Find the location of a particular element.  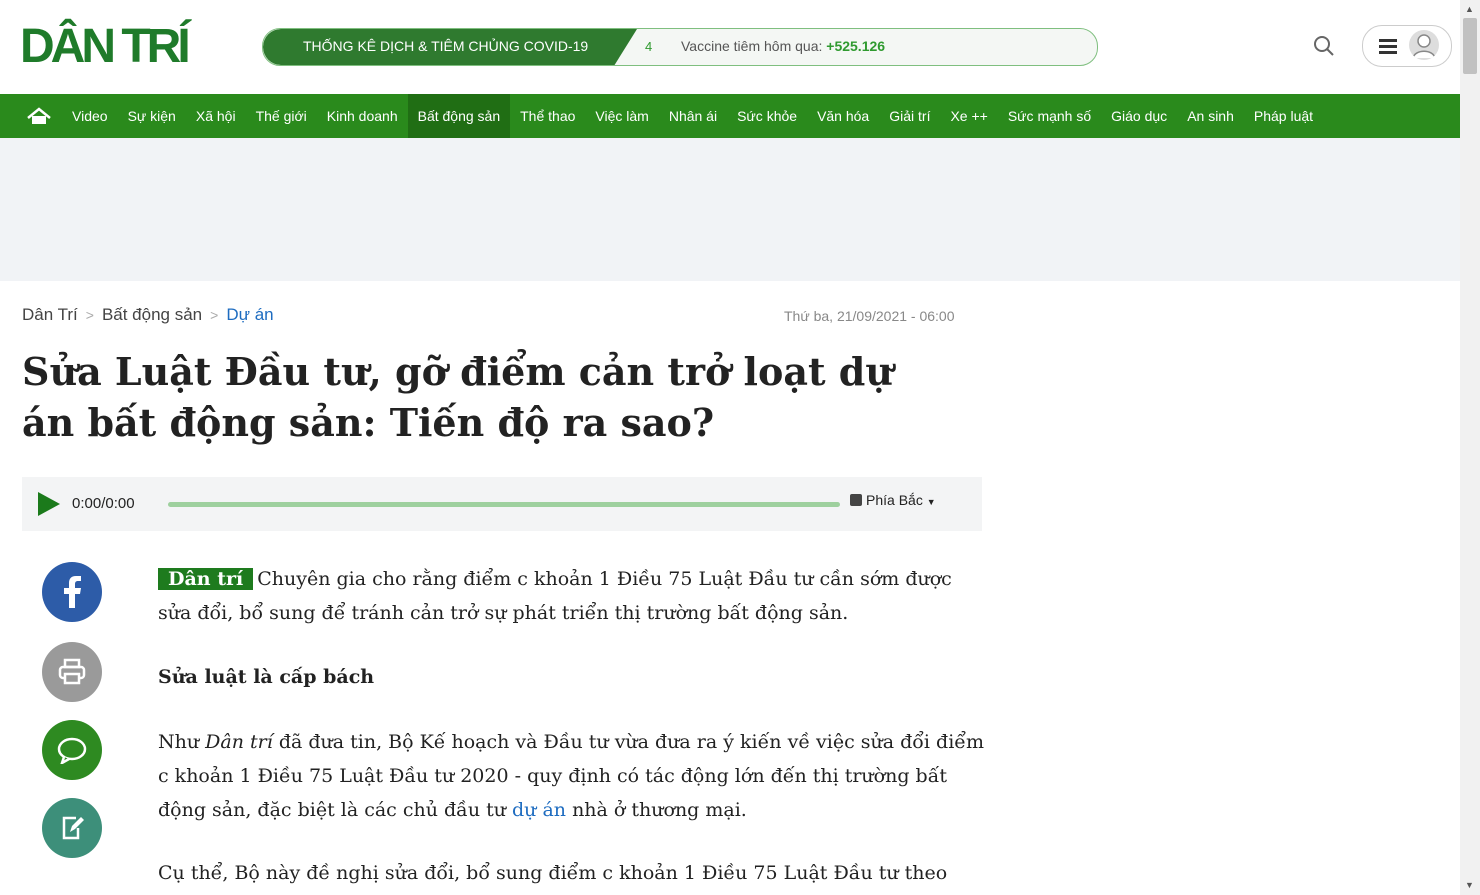

nav-item: Giáo dục is located at coordinates (1139, 116).